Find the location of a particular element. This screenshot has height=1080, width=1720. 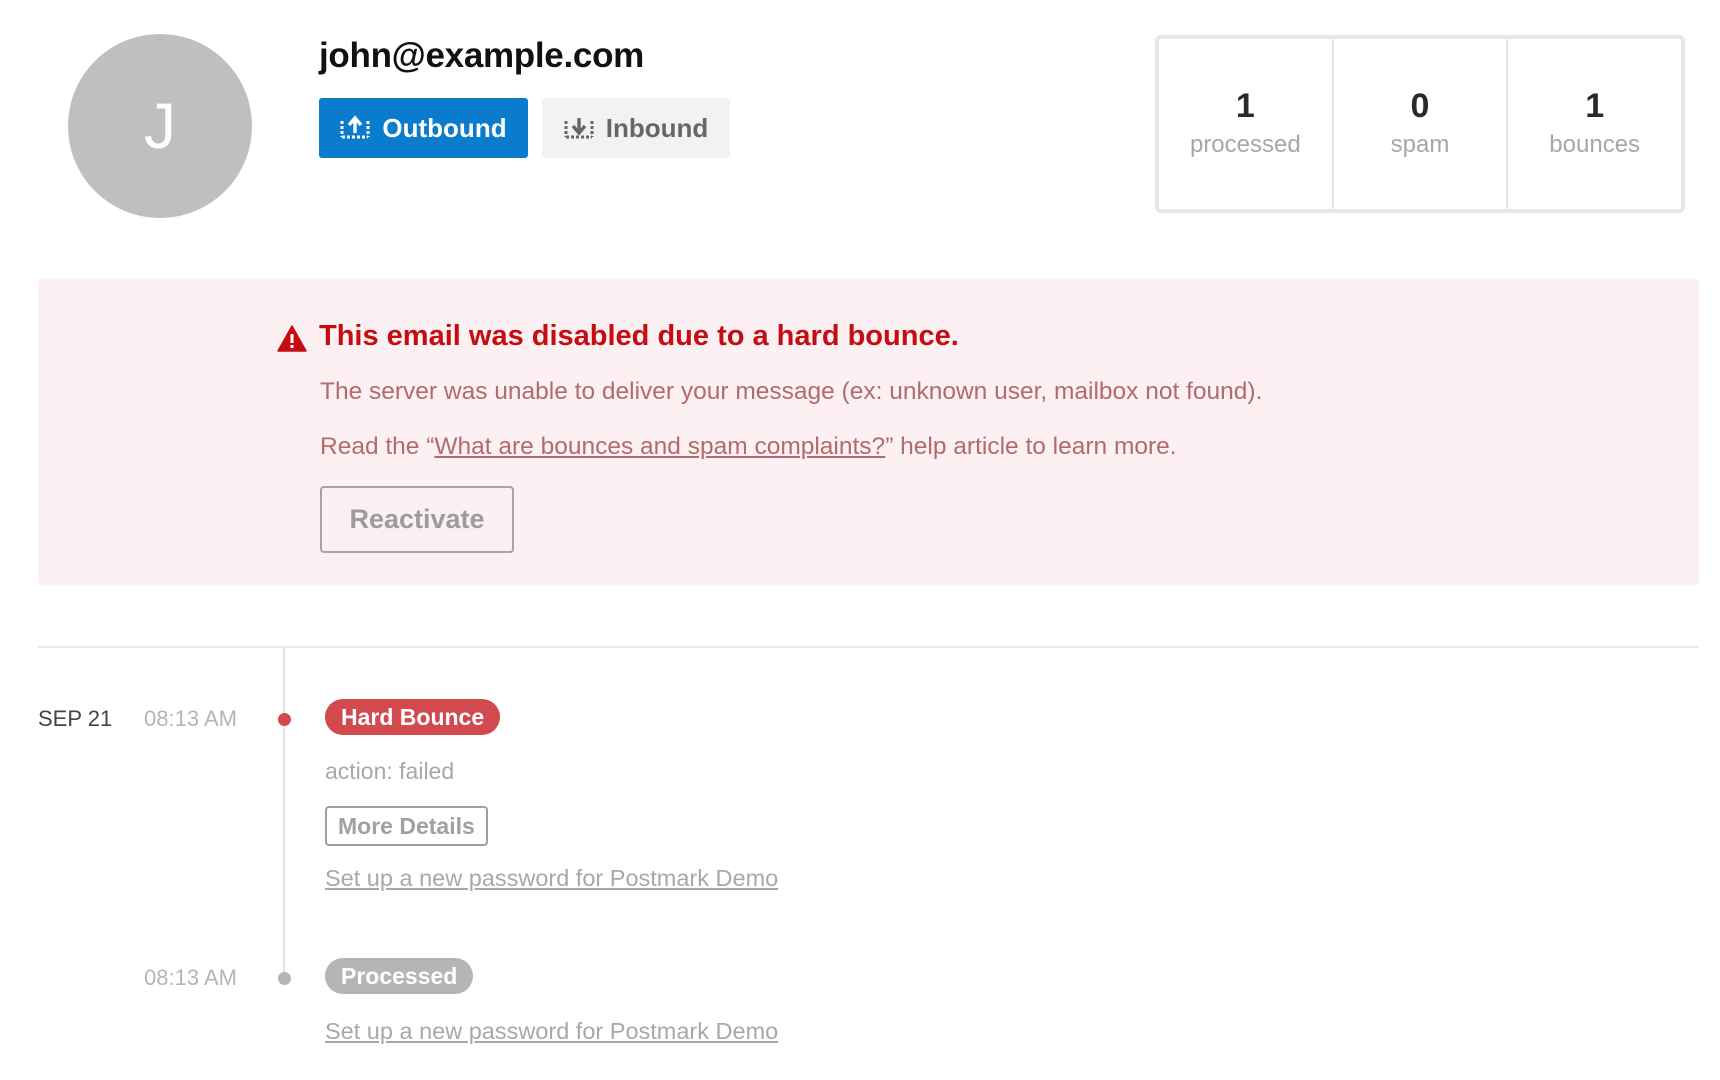

help-suffix: ” help article to learn more. is located at coordinates (1031, 446).